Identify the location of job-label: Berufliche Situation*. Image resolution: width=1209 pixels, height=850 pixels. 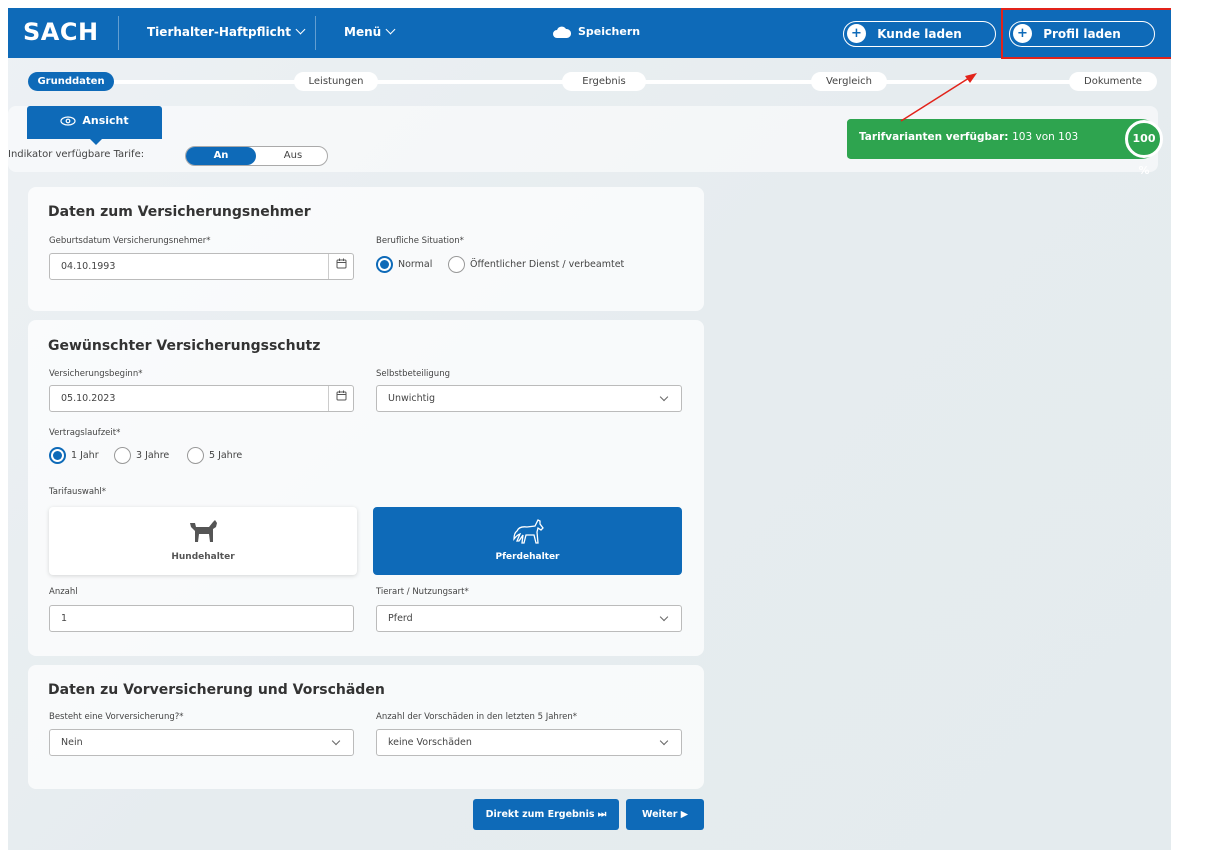
(420, 241).